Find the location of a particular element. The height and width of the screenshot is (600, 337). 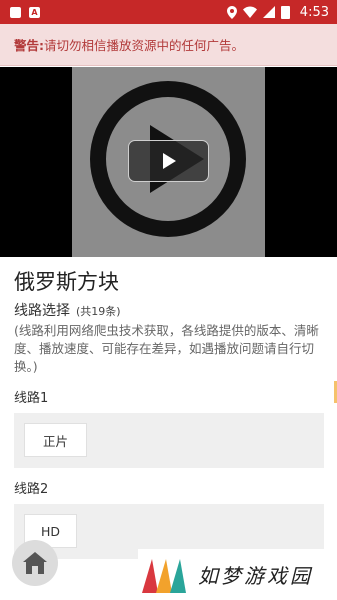

play-button is located at coordinates (168, 161).